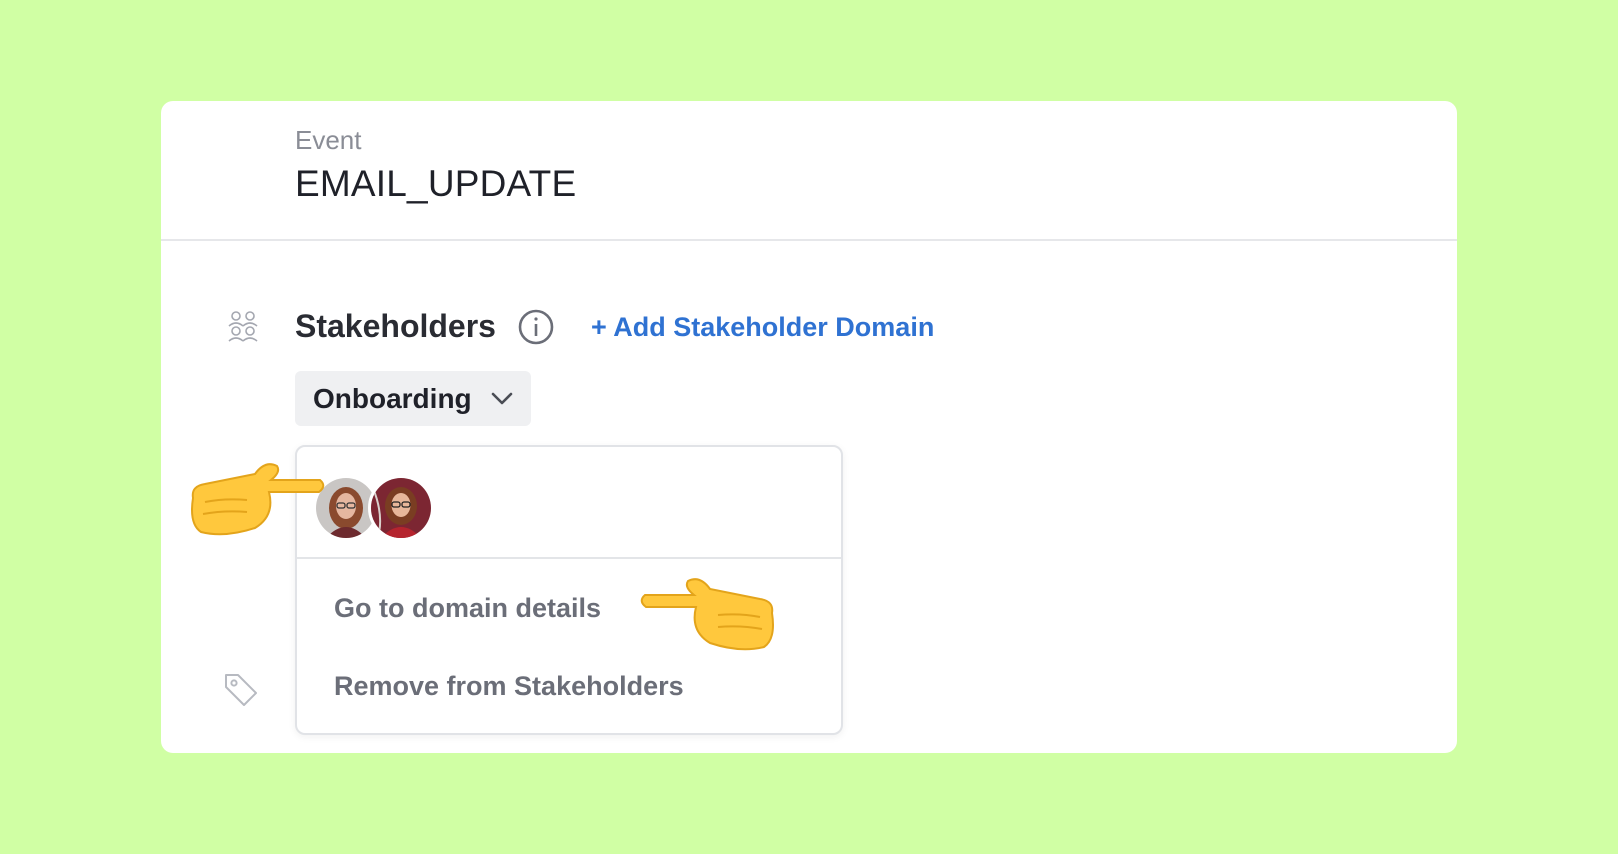  I want to click on info-icon, so click(536, 327).